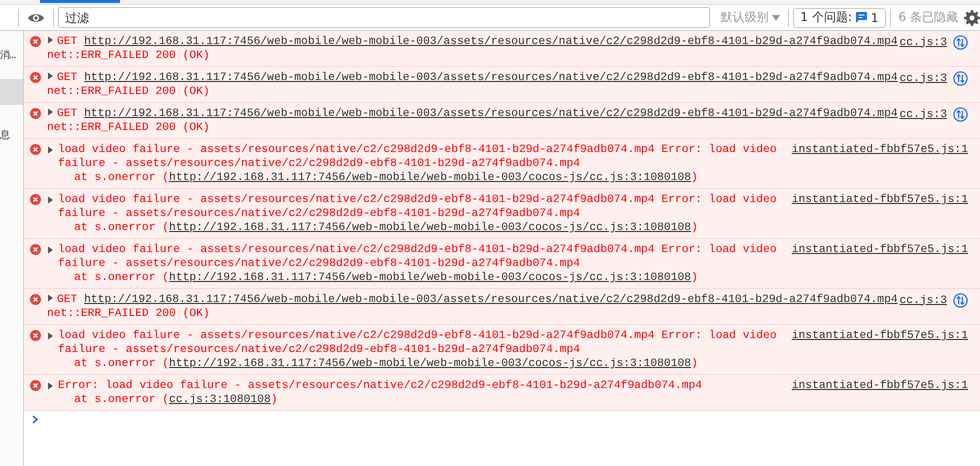  Describe the element at coordinates (36, 18) in the screenshot. I see `eye-icon` at that location.